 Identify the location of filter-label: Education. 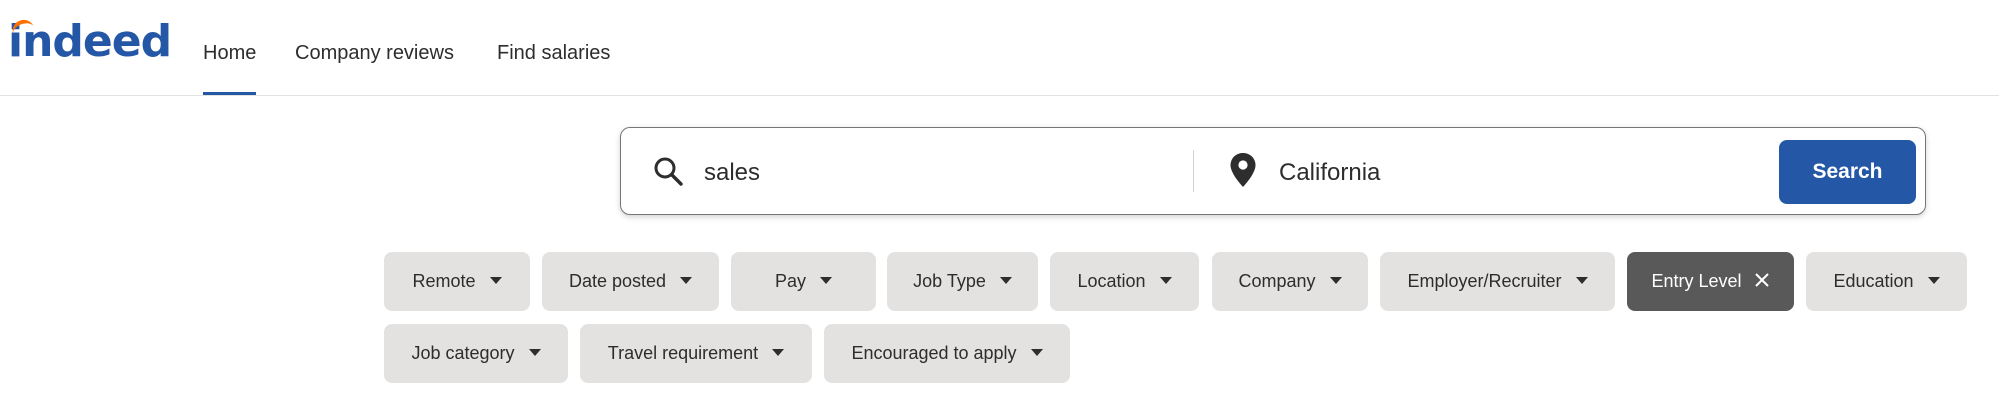
(1873, 281).